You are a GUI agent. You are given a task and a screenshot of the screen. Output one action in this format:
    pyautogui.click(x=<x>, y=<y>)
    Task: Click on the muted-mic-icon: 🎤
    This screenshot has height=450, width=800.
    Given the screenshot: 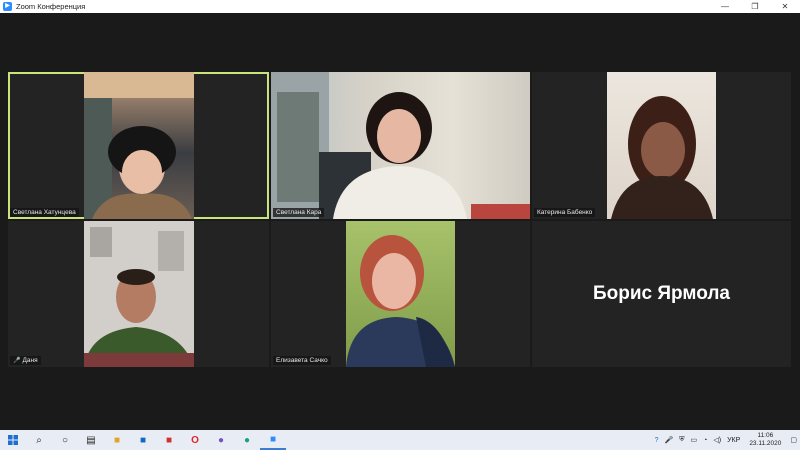 What is the action you would take?
    pyautogui.click(x=17, y=361)
    